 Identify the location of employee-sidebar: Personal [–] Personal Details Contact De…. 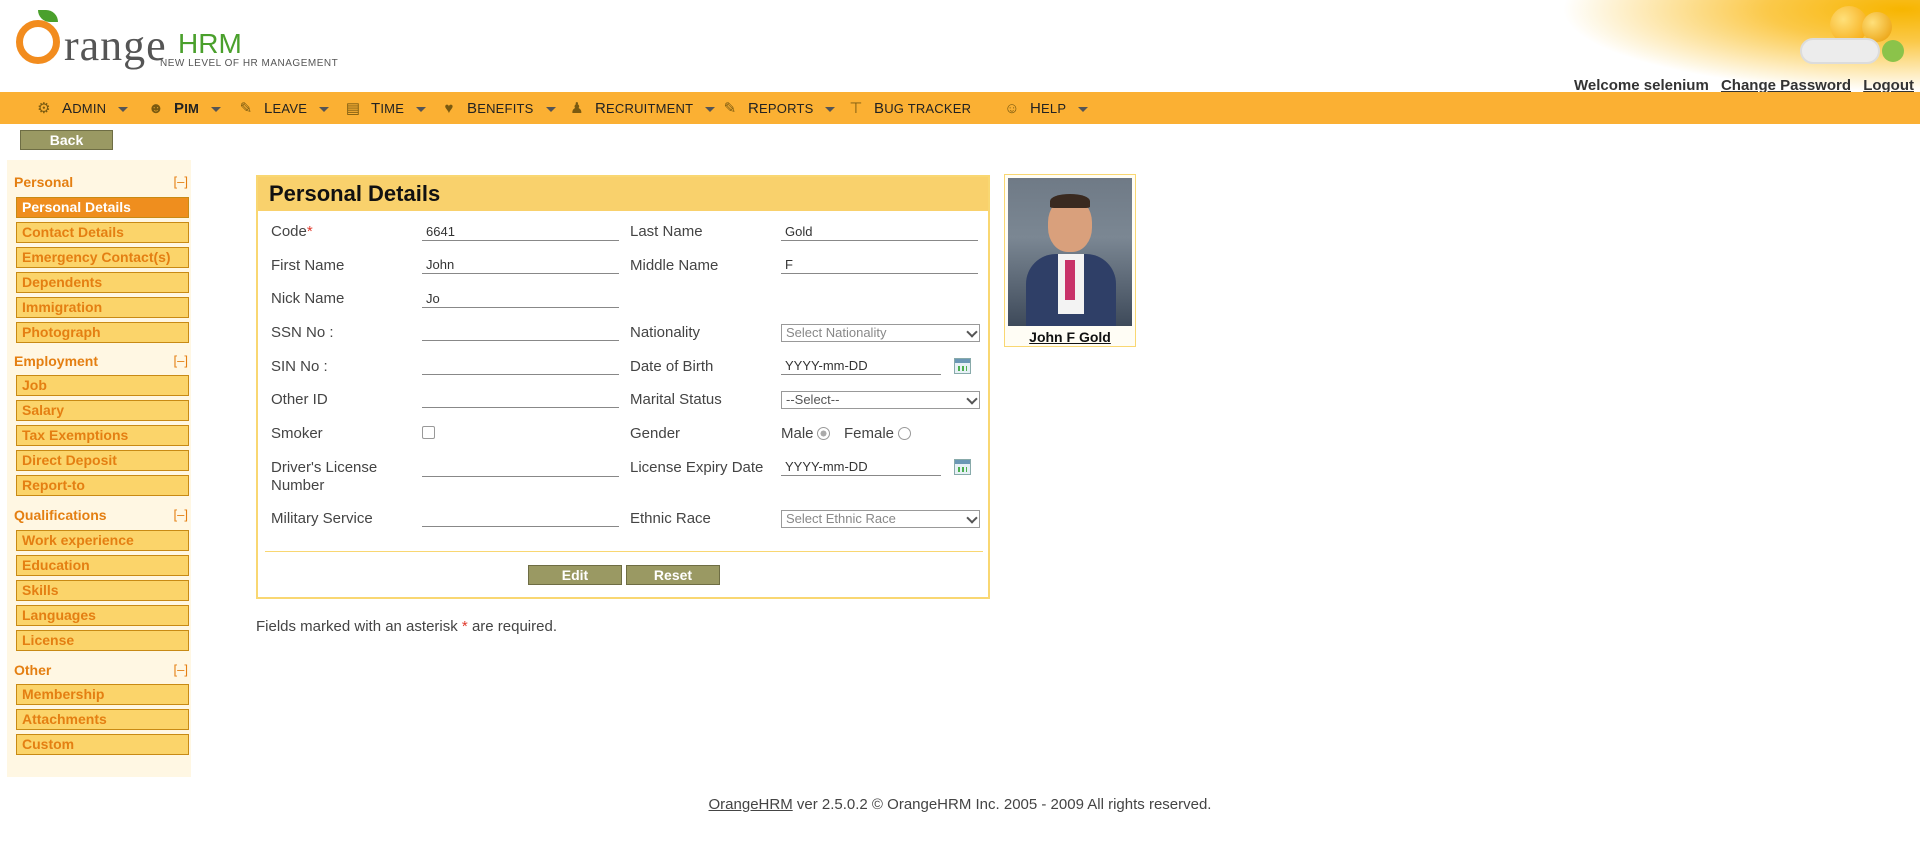
(99, 468).